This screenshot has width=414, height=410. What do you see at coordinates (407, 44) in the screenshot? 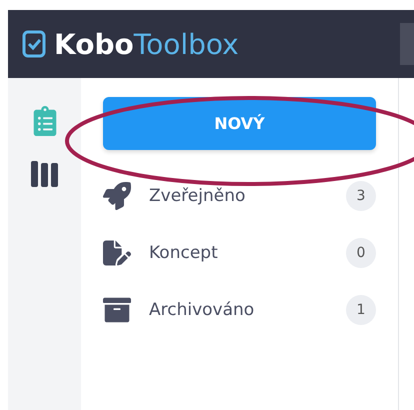
I see `header-panel` at bounding box center [407, 44].